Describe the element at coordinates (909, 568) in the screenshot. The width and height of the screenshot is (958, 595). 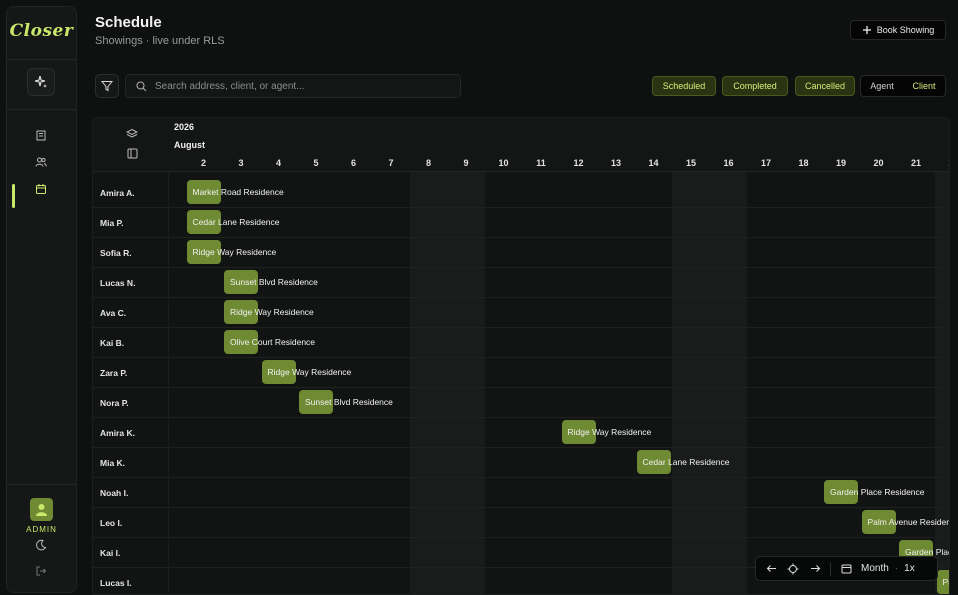
I see `zoom-value: 1x` at that location.